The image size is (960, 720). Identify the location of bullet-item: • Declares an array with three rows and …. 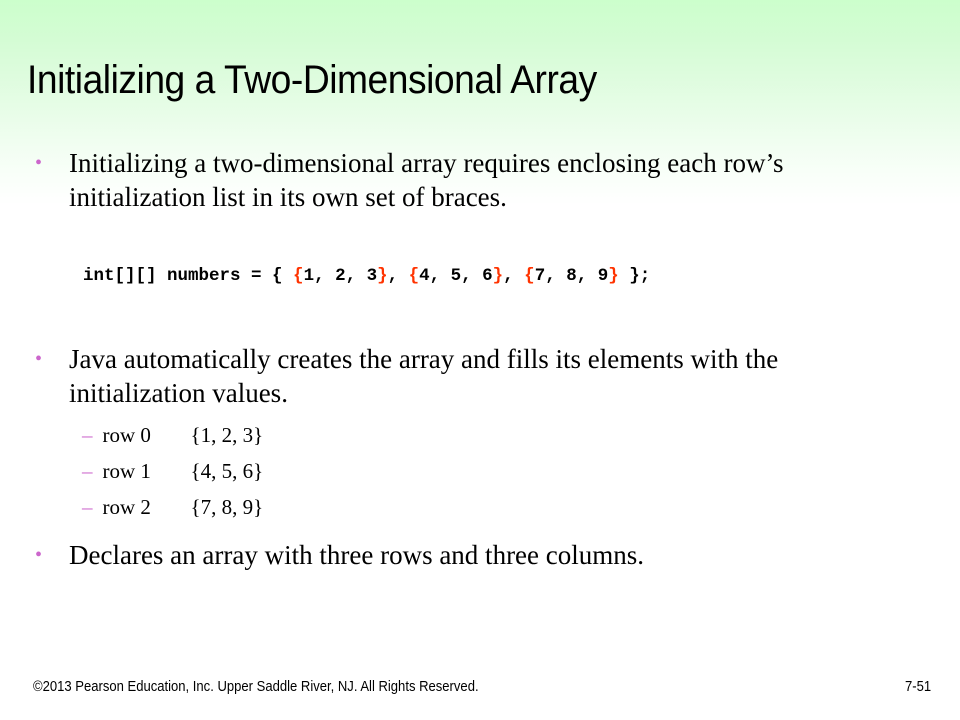
(465, 555).